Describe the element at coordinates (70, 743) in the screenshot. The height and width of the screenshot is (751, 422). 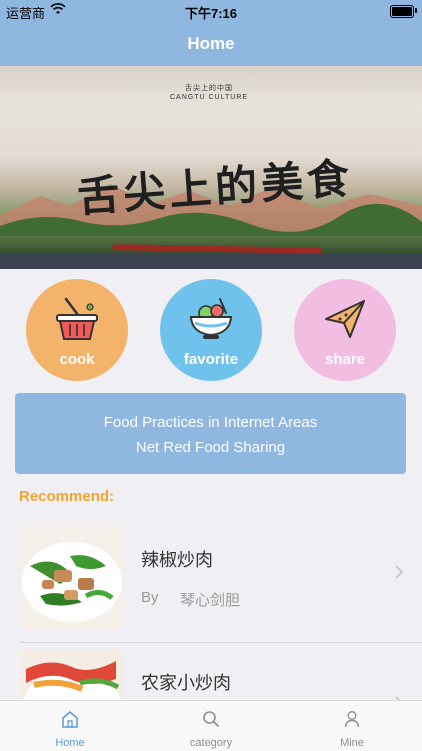
I see `tab-home-label: Home` at that location.